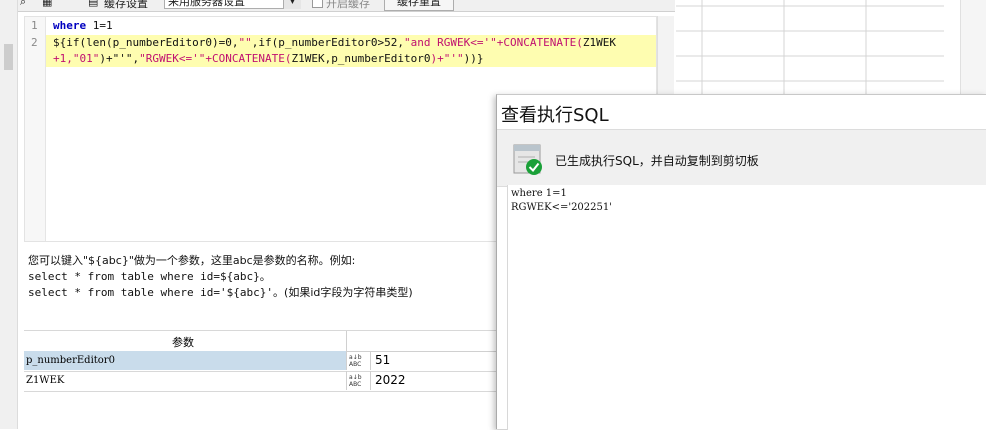 The height and width of the screenshot is (430, 986). What do you see at coordinates (434, 360) in the screenshot?
I see `param-value-input: 51` at bounding box center [434, 360].